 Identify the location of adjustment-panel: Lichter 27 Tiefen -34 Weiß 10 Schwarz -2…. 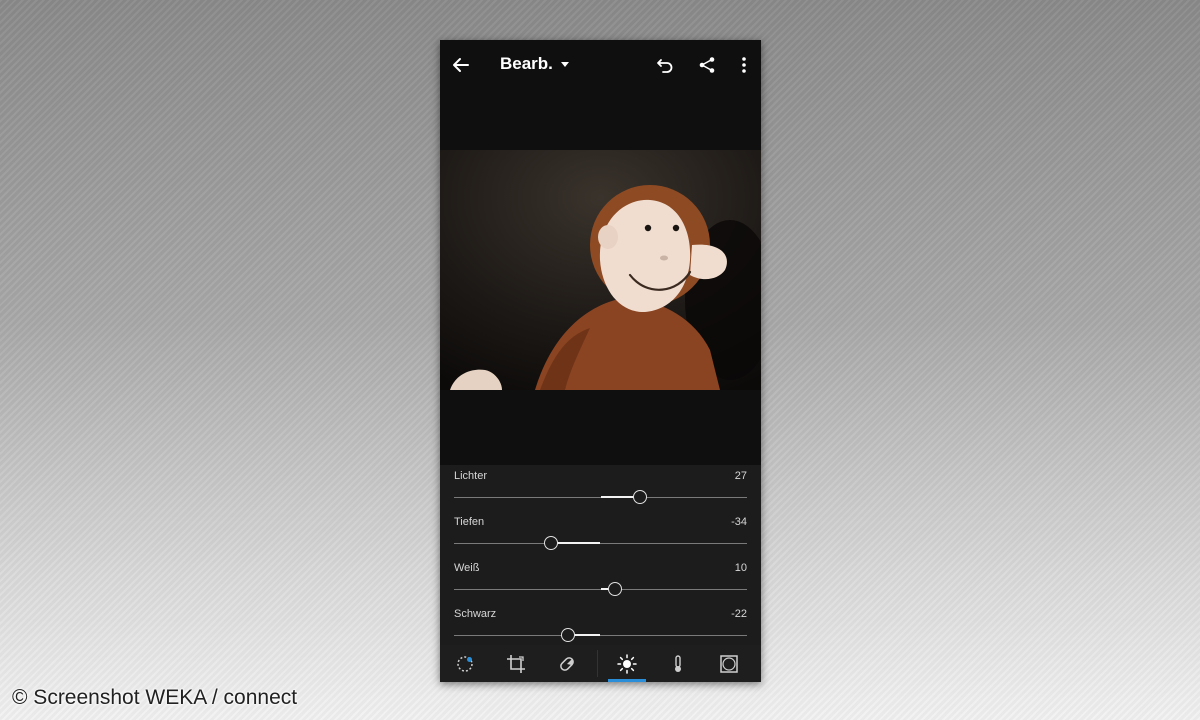
(600, 555).